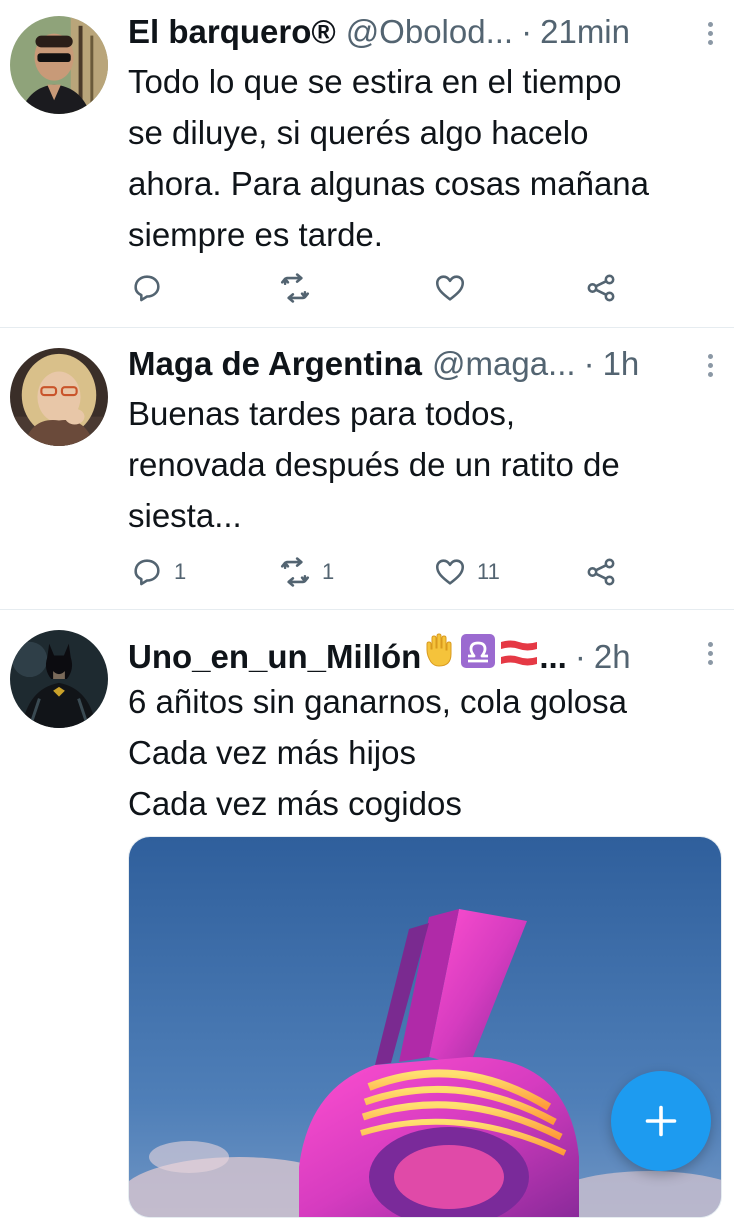 Image resolution: width=734 pixels, height=1218 pixels. I want to click on raised-hand-emoji-icon, so click(439, 650).